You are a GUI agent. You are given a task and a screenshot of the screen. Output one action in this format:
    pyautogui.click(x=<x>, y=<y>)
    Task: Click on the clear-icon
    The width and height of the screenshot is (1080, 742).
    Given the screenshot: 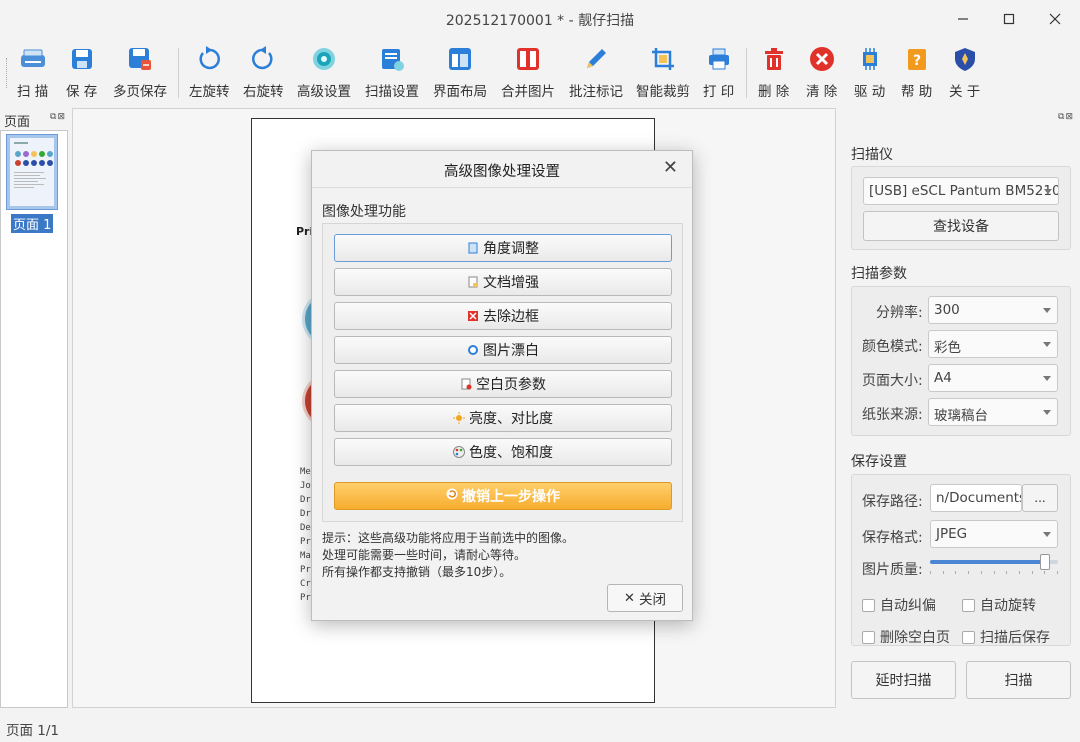 What is the action you would take?
    pyautogui.click(x=822, y=59)
    